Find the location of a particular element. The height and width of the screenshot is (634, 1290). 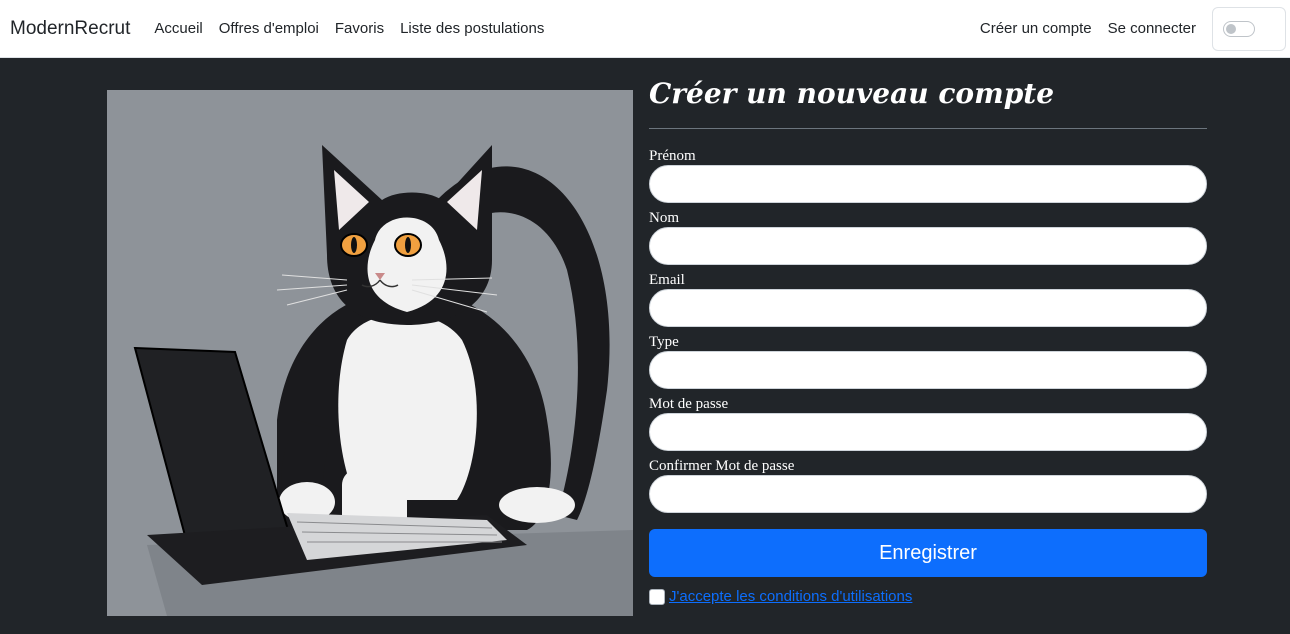

submit-button: Enregistrer is located at coordinates (928, 553).